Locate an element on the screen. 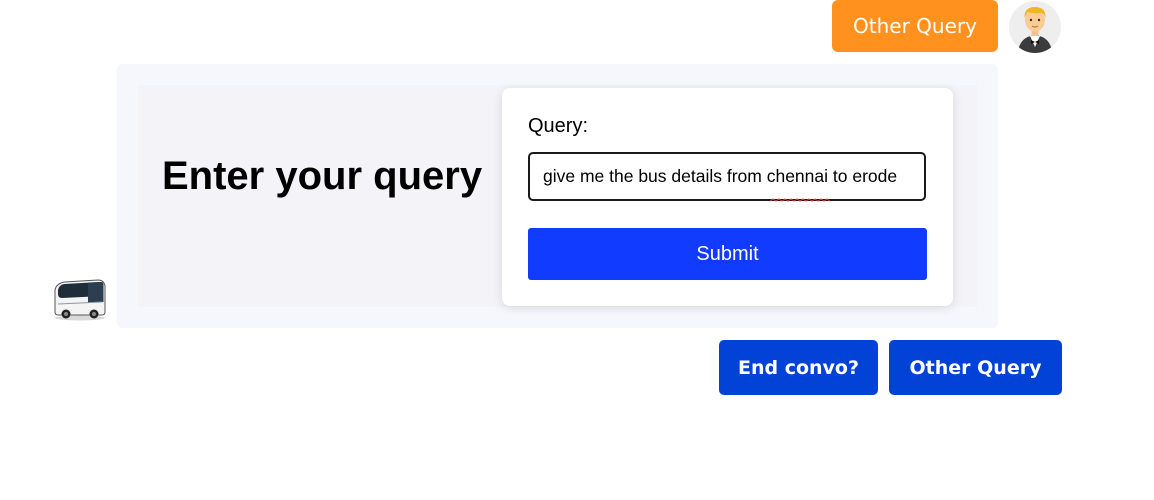 Image resolution: width=1154 pixels, height=500 pixels. user-avatar is located at coordinates (1035, 27).